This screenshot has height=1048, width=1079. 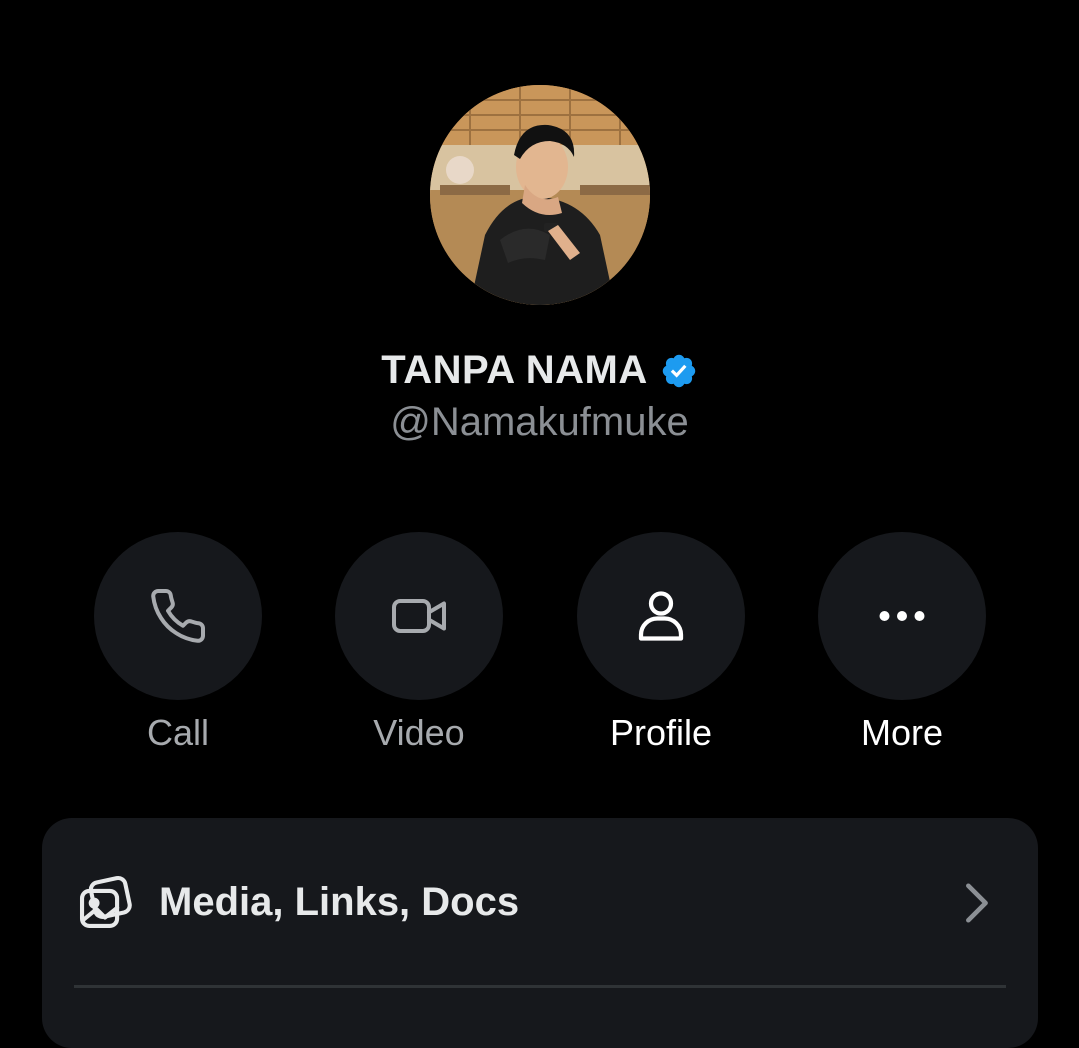 What do you see at coordinates (514, 370) in the screenshot?
I see `display-name: TANPA NAMA` at bounding box center [514, 370].